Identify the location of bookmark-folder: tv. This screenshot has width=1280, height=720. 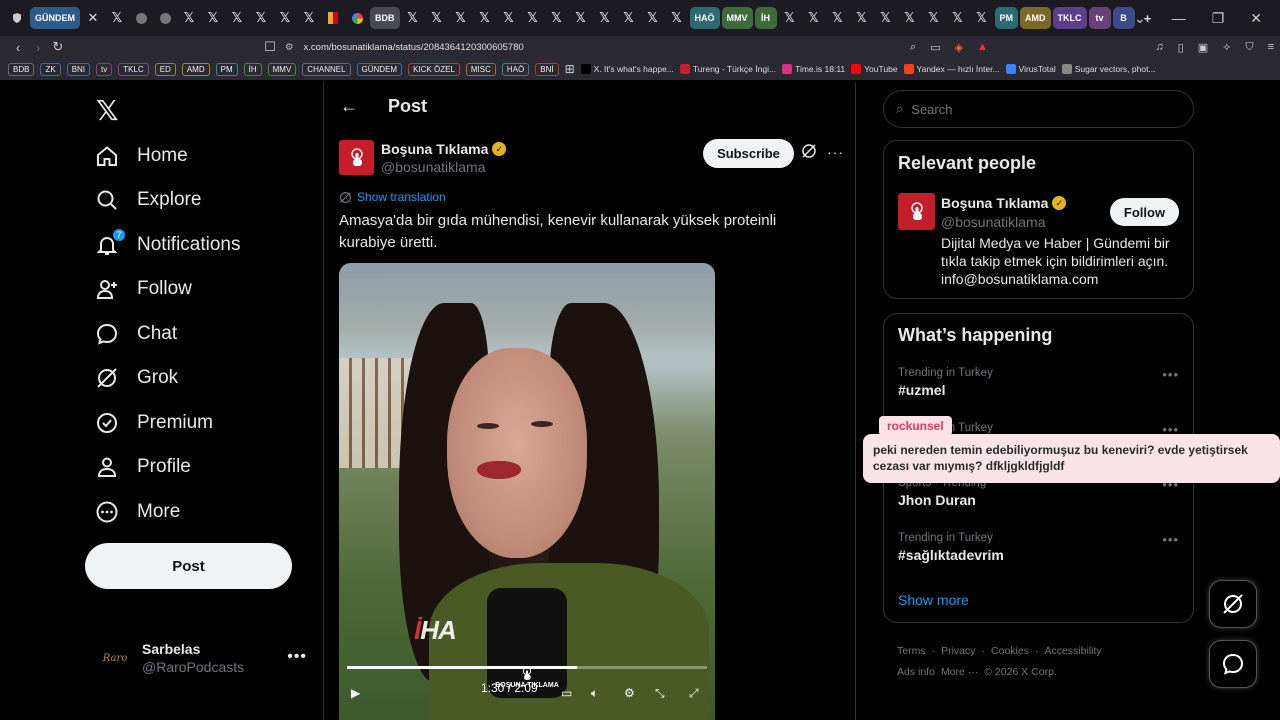
(104, 69).